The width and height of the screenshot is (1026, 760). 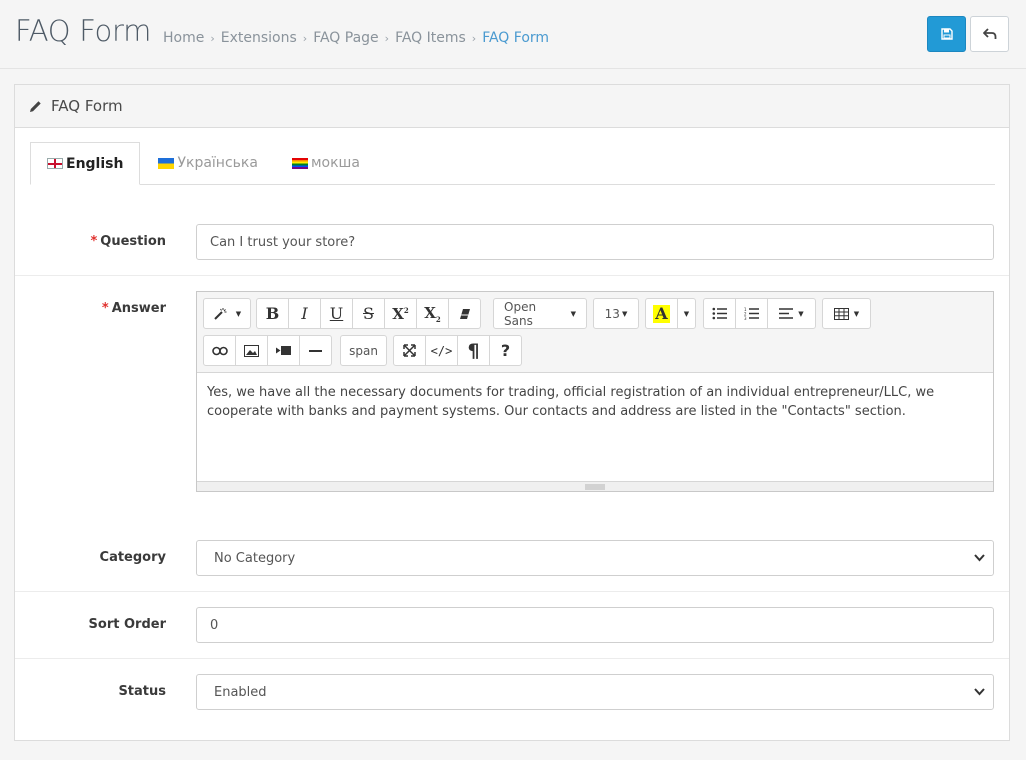 I want to click on horizontal-rule-button, so click(x=315, y=350).